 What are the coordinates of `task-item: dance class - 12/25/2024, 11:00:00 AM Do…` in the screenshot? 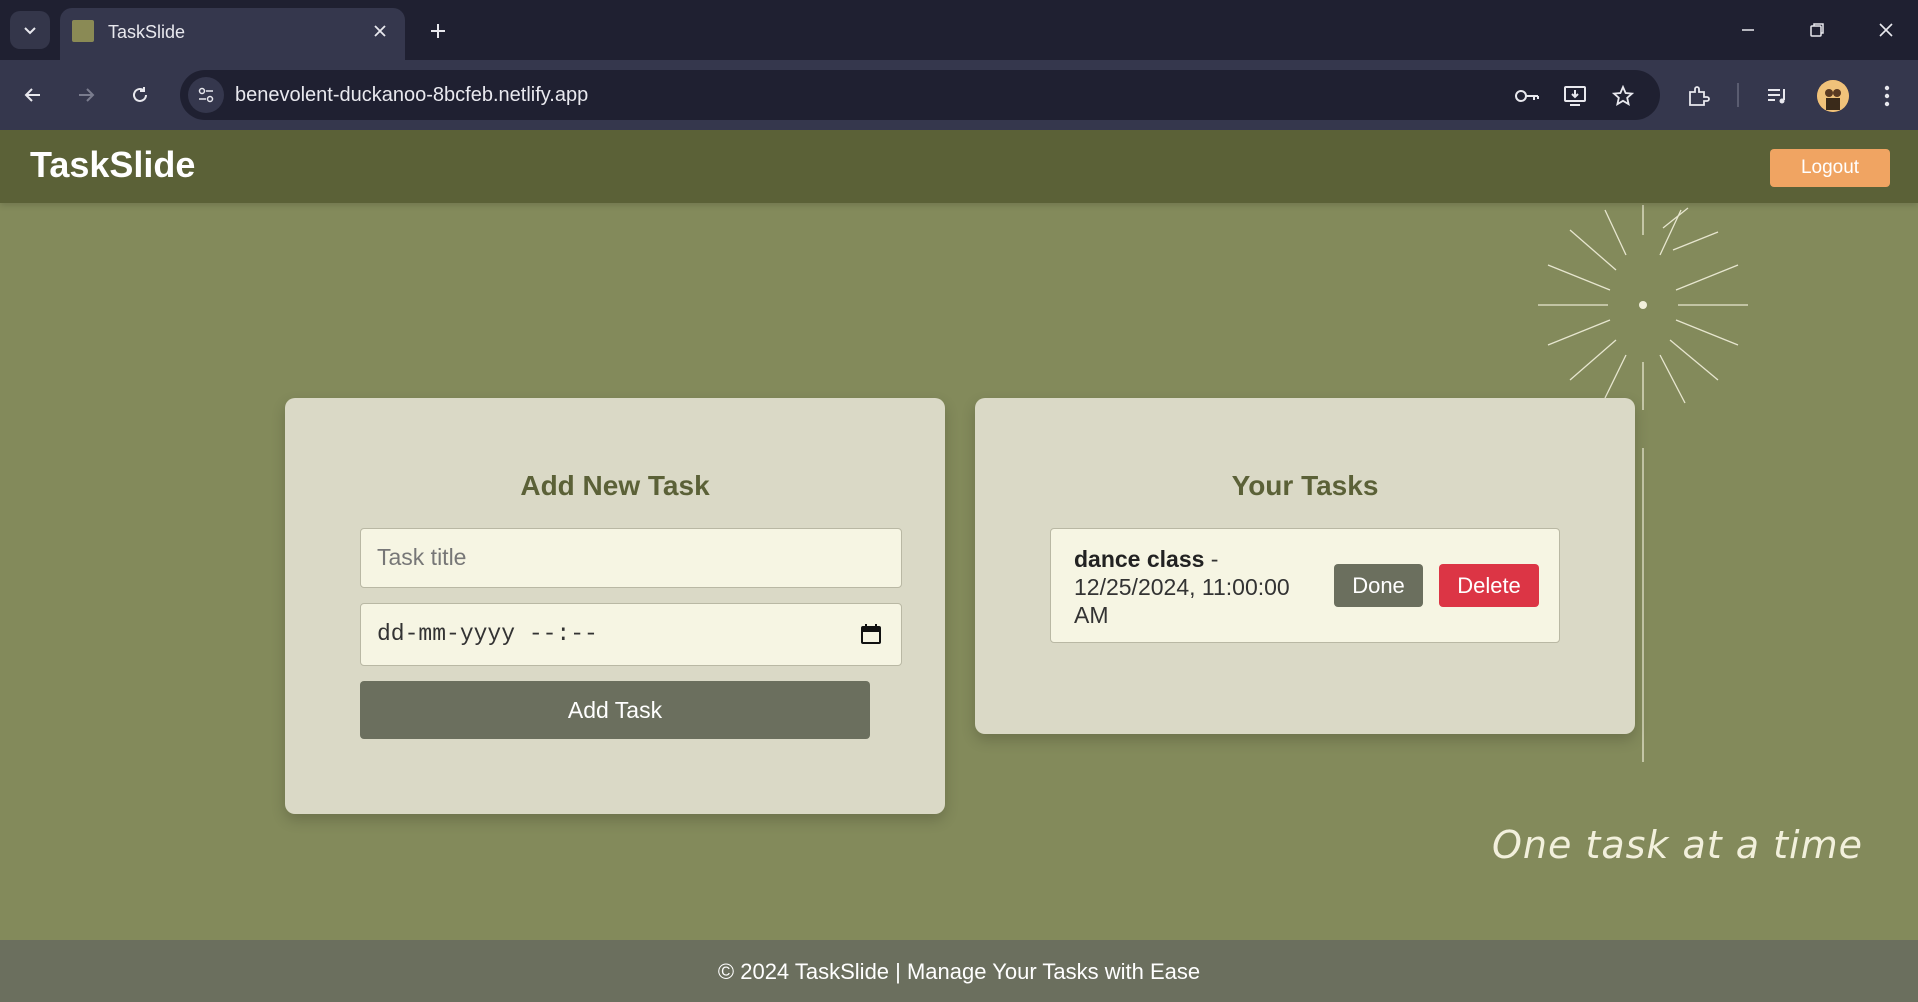 It's located at (1305, 585).